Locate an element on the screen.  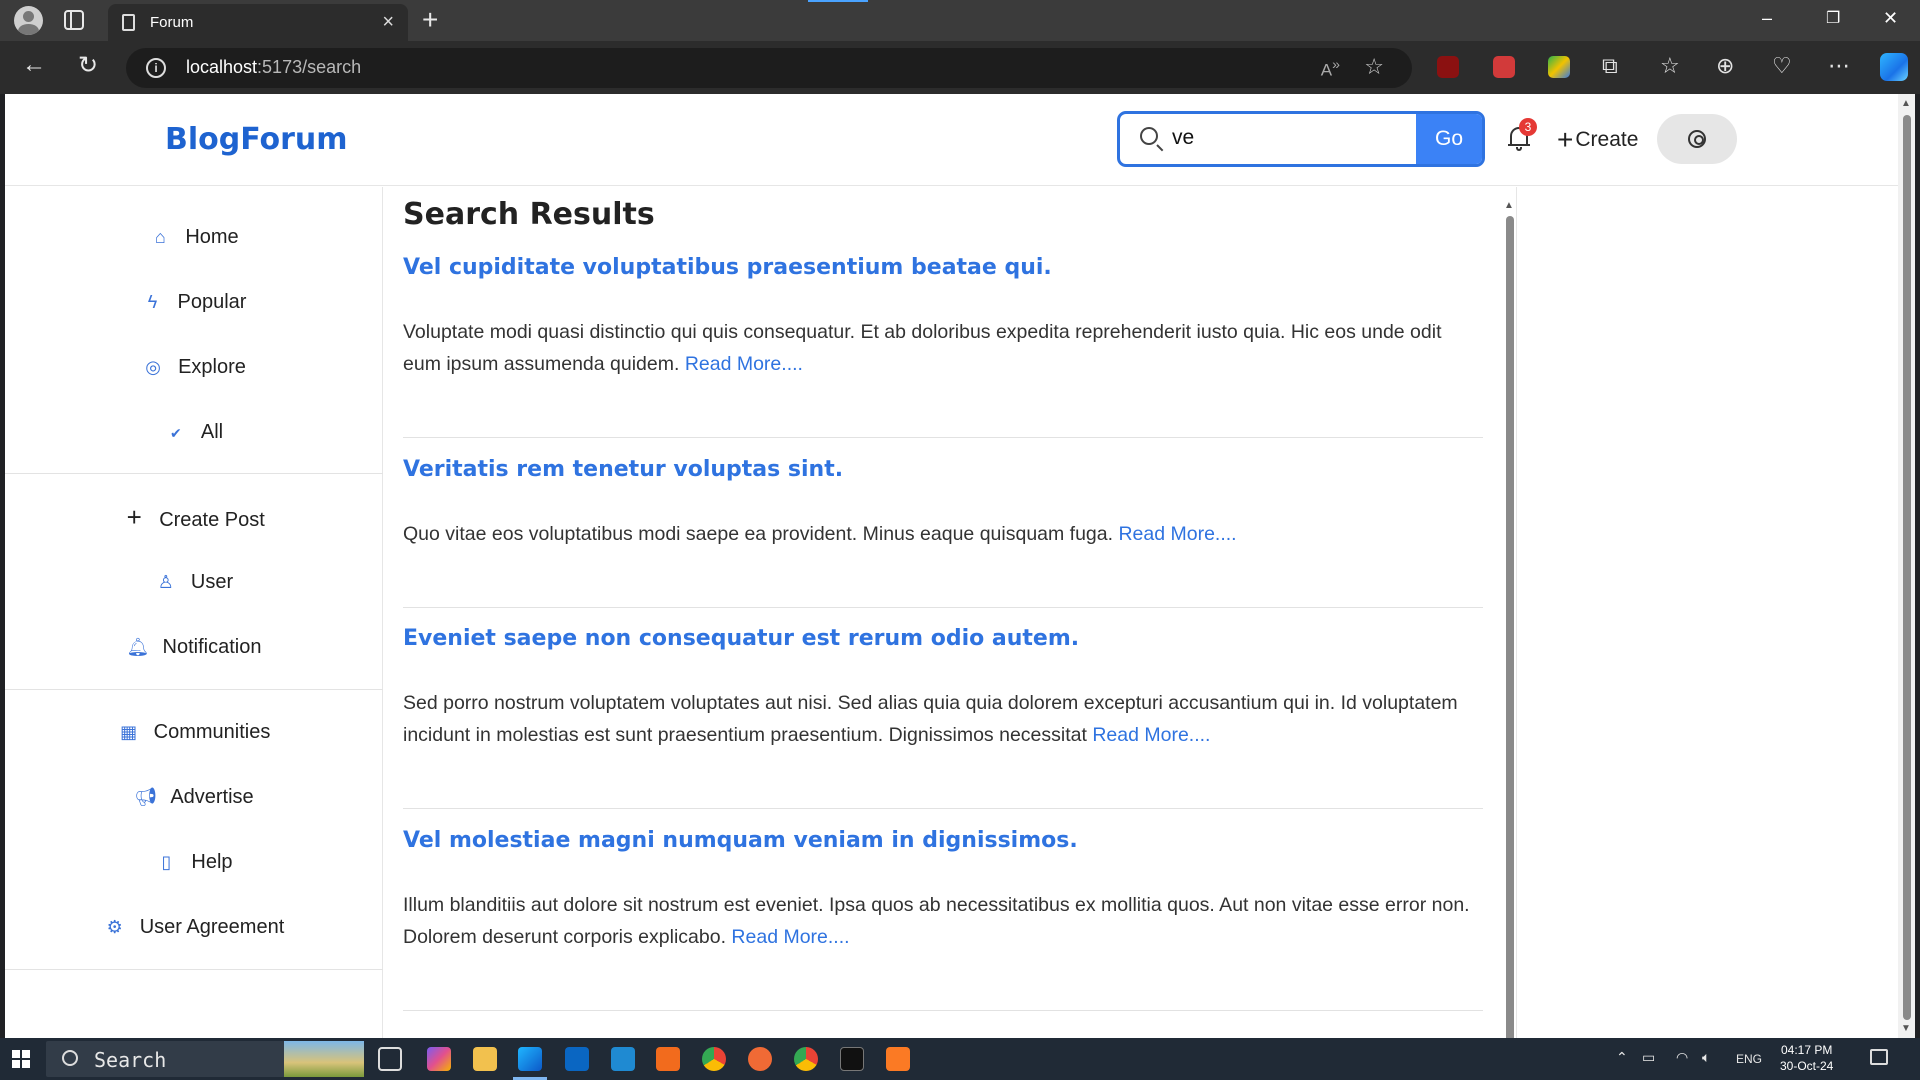
restore-icon: ❐ is located at coordinates (1833, 18).